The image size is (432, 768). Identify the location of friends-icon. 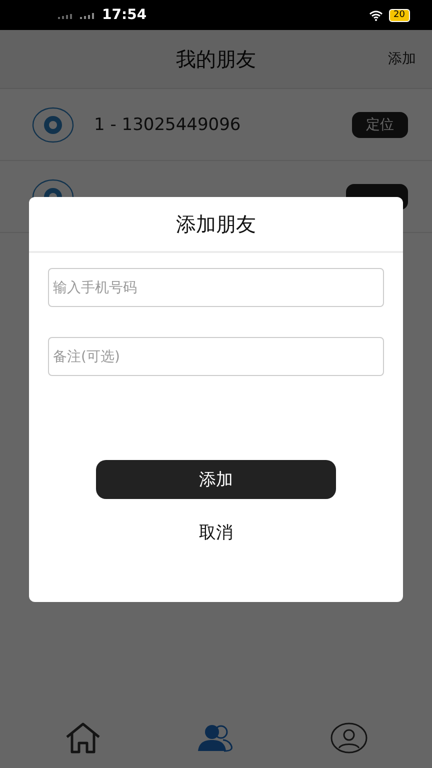
(215, 737).